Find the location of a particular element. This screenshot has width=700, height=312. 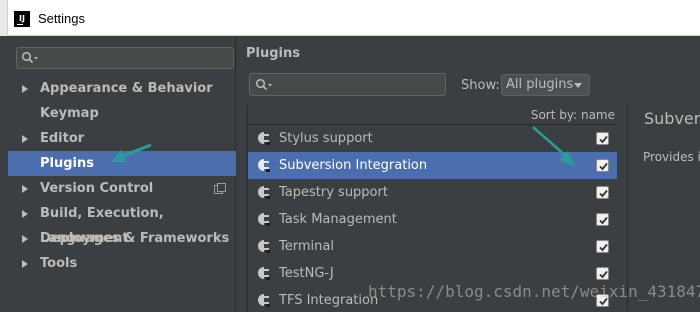

plugin-row: Subversion Integration is located at coordinates (433, 165).